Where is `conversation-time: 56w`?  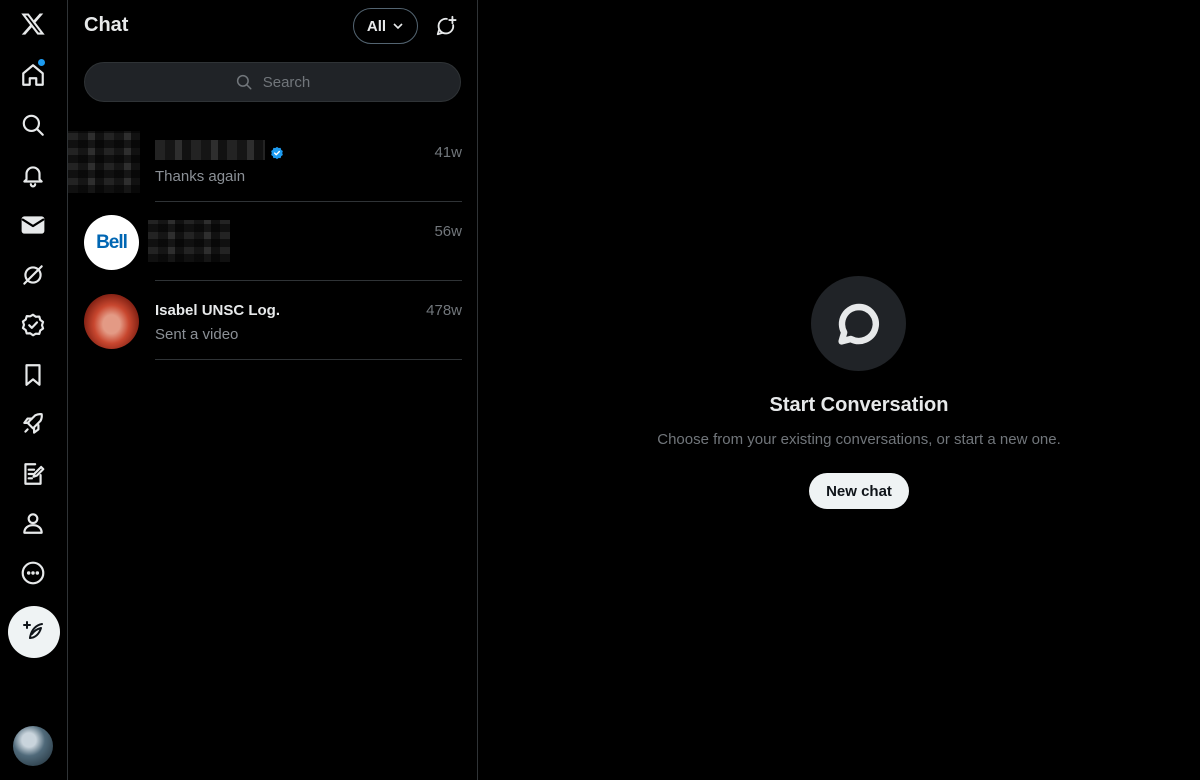
conversation-time: 56w is located at coordinates (448, 231).